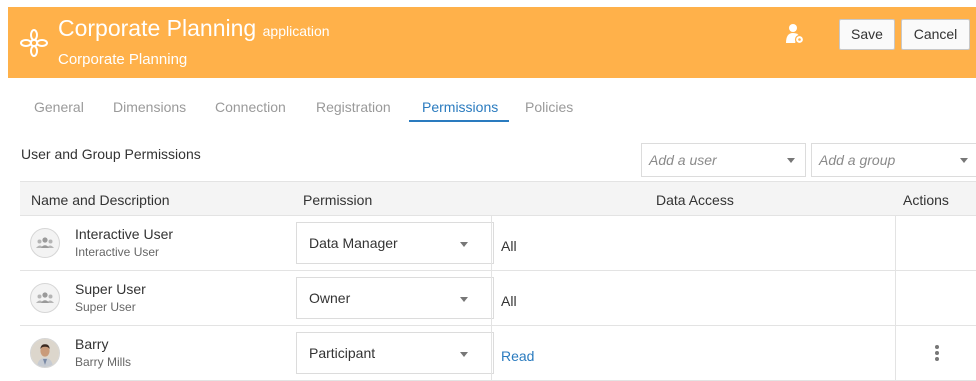  Describe the element at coordinates (723, 160) in the screenshot. I see `add-user-dropdown: Add a user` at that location.